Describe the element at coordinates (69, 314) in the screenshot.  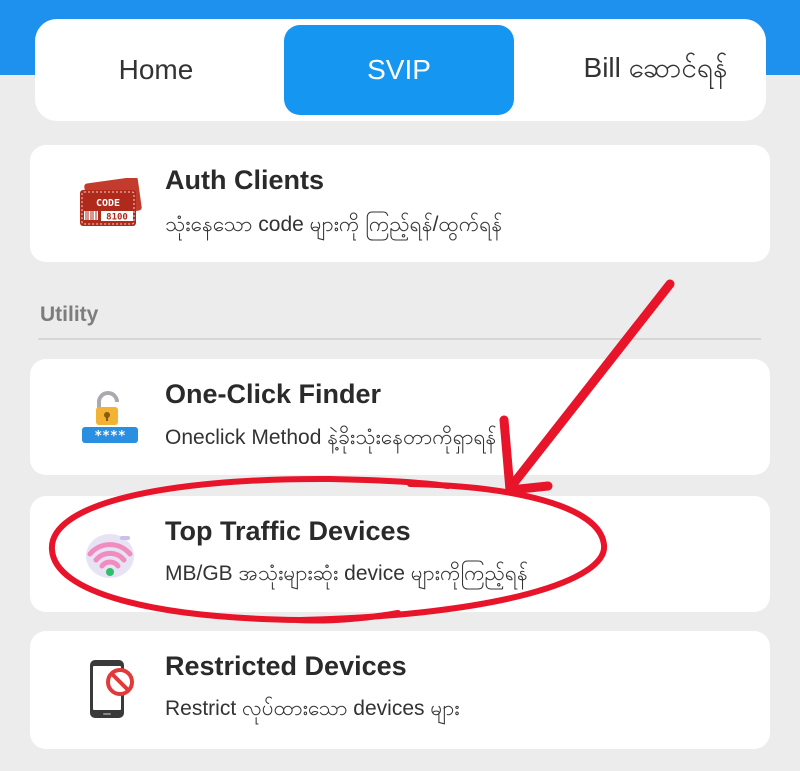
I see `utility-section-label: Utility` at that location.